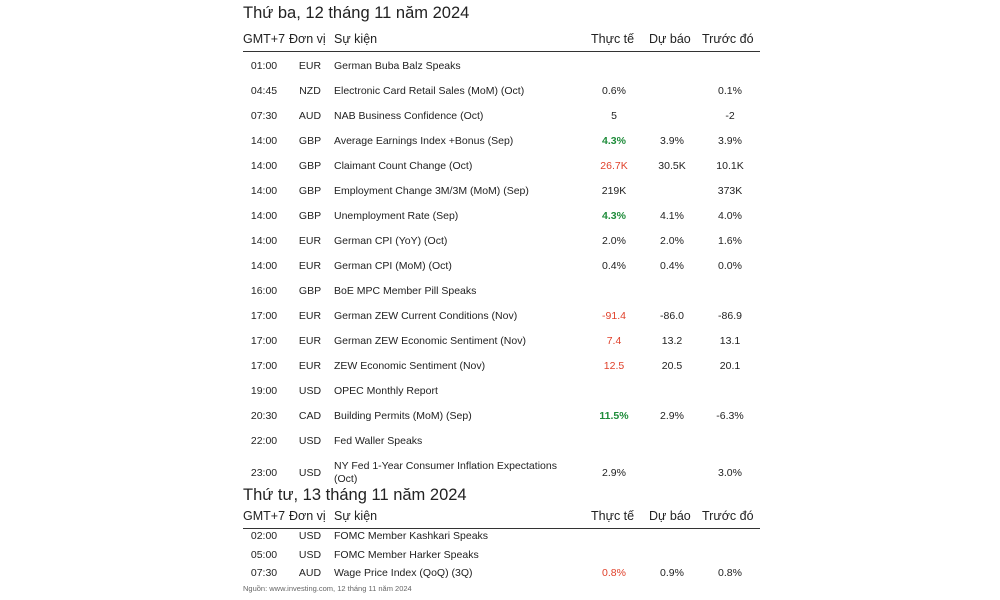 This screenshot has width=1000, height=600. I want to click on row-previous: -6.3%, so click(730, 416).